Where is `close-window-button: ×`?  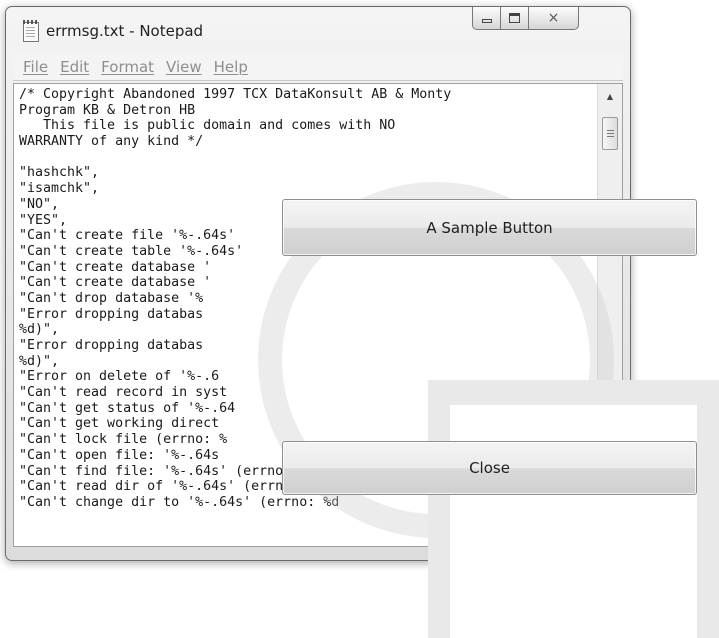
close-window-button: × is located at coordinates (554, 18).